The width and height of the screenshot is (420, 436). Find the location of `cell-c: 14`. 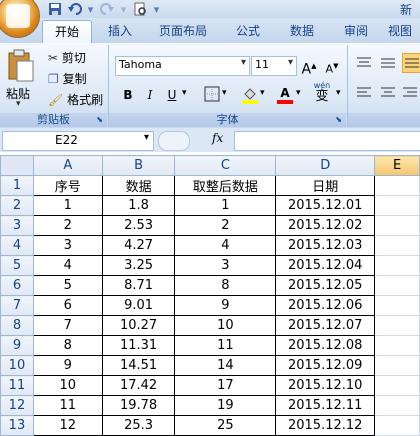

cell-c: 14 is located at coordinates (225, 365).